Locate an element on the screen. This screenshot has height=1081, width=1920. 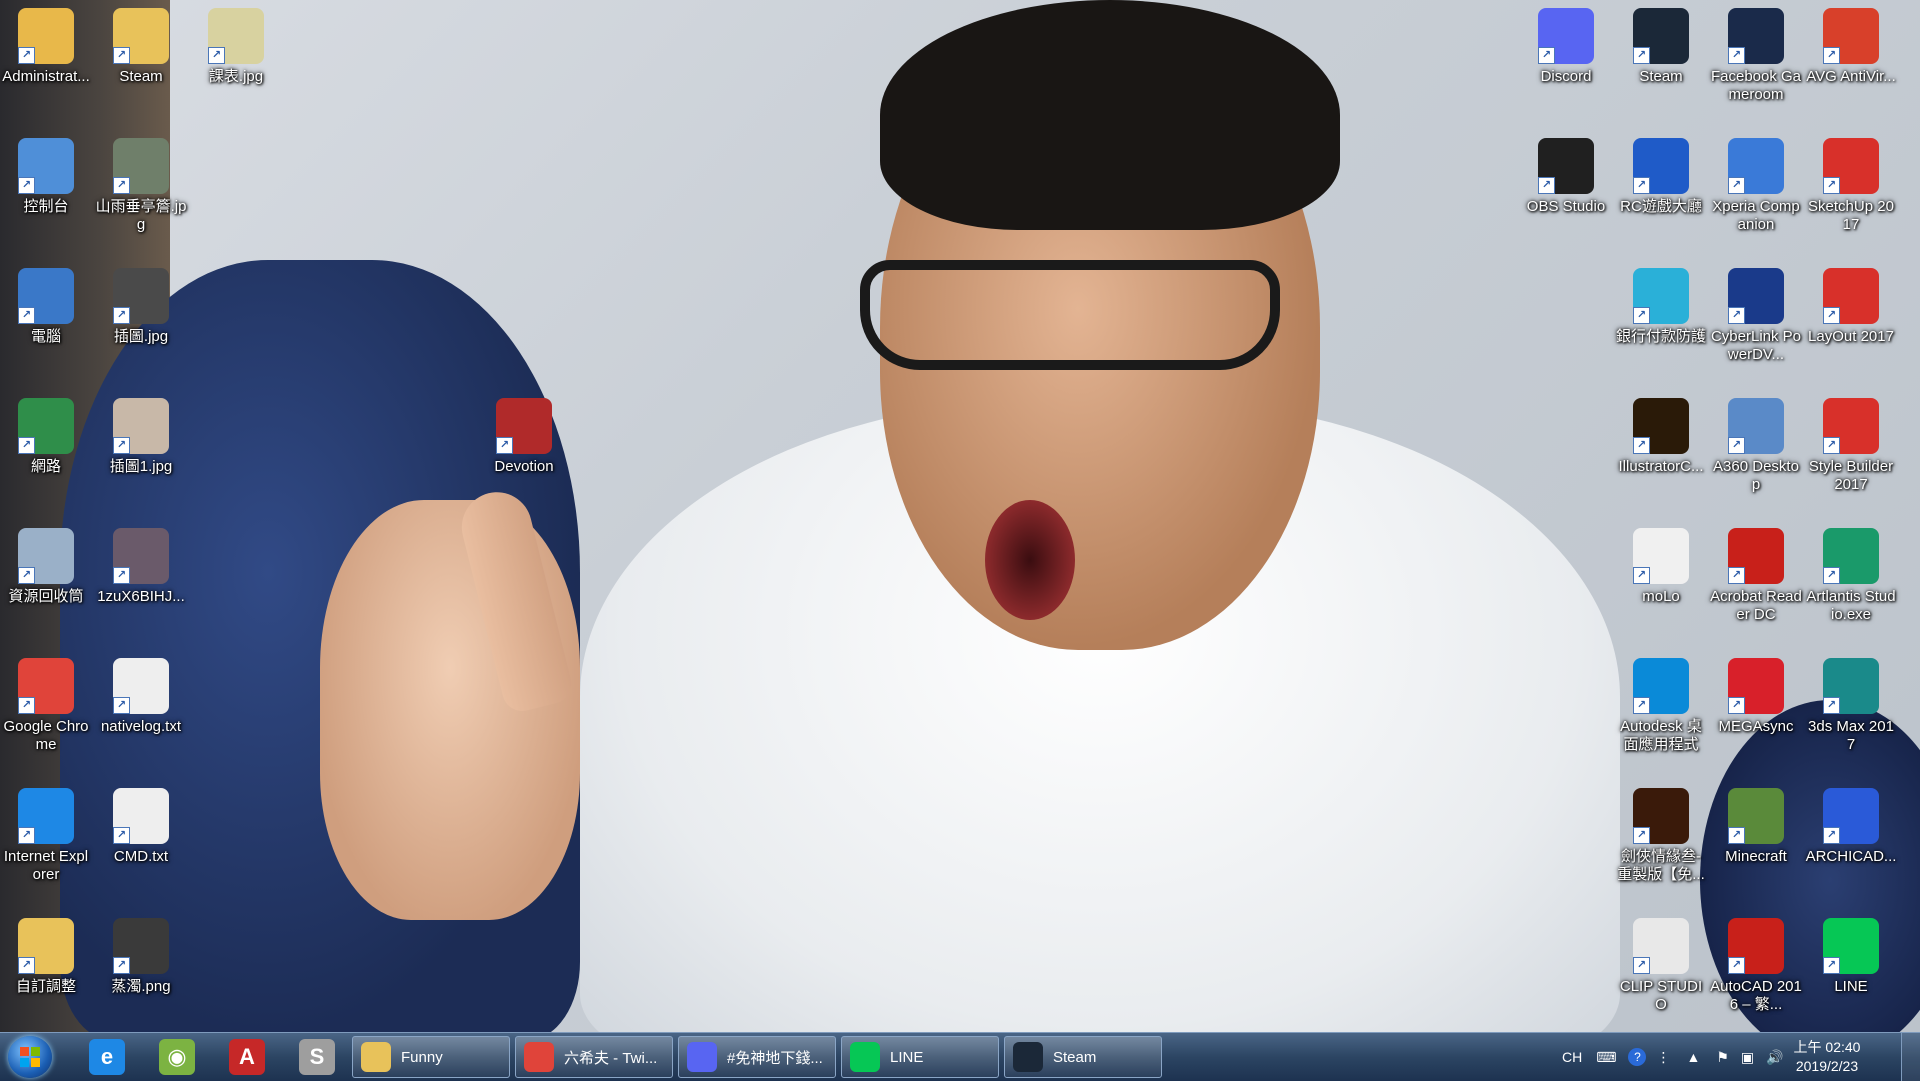
desktop-icon-label: 網路 is located at coordinates (45, 466).